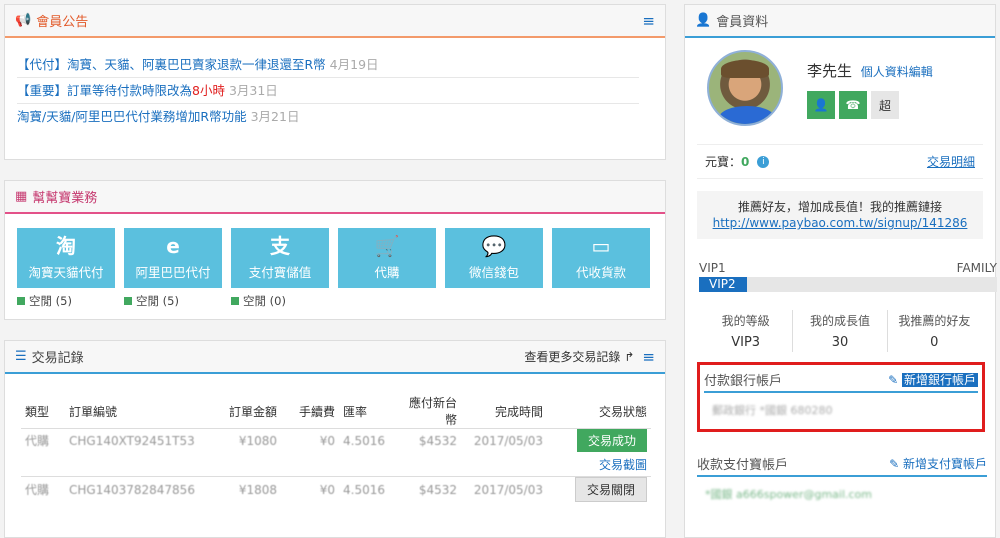 This screenshot has width=1000, height=538. I want to click on alipay-icon: 支, so click(280, 246).